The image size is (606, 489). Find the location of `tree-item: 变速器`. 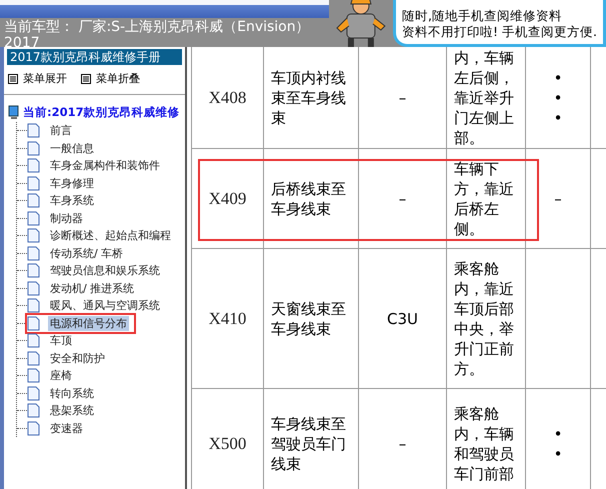

tree-item: 变速器 is located at coordinates (66, 428).